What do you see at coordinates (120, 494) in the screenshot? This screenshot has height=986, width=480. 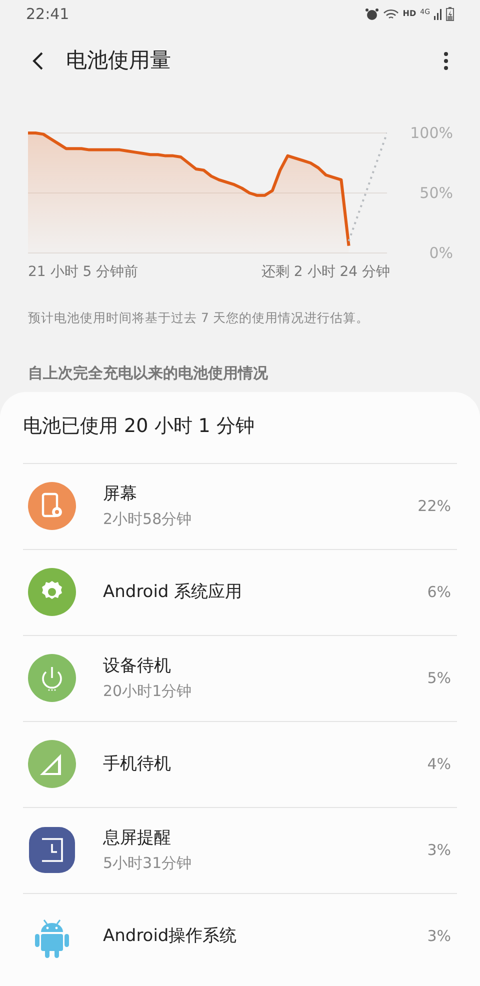 I see `app-name: 屏幕` at bounding box center [120, 494].